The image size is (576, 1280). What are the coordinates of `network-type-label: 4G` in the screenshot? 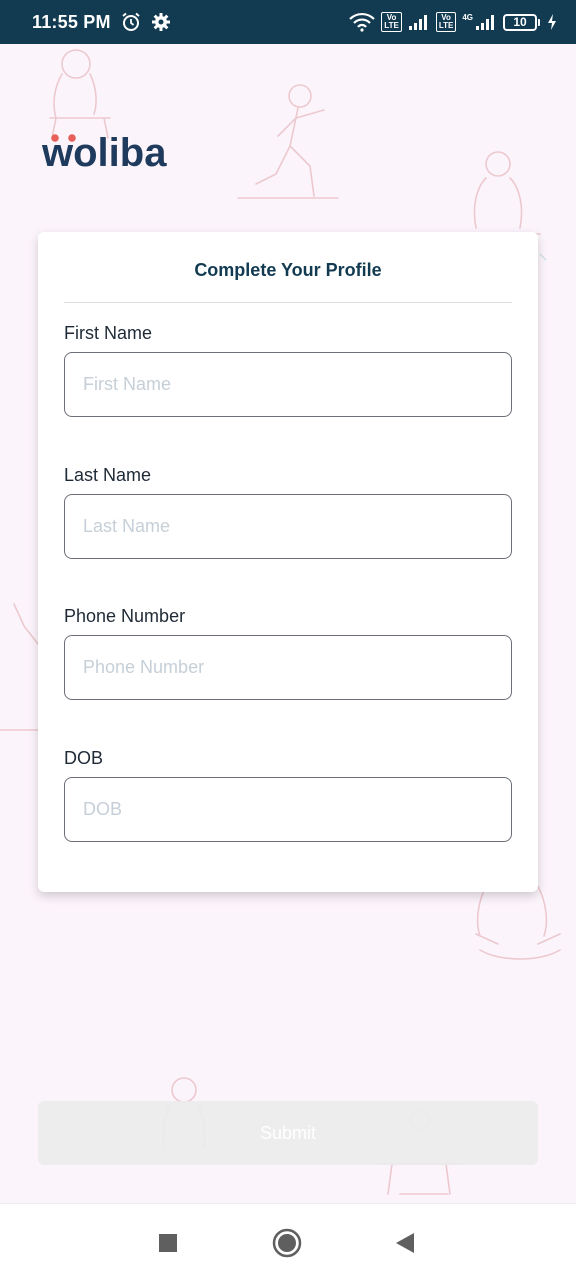 It's located at (467, 17).